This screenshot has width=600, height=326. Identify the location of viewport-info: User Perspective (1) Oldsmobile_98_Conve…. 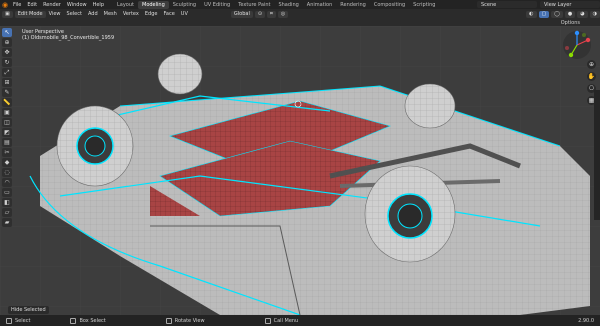
(68, 35).